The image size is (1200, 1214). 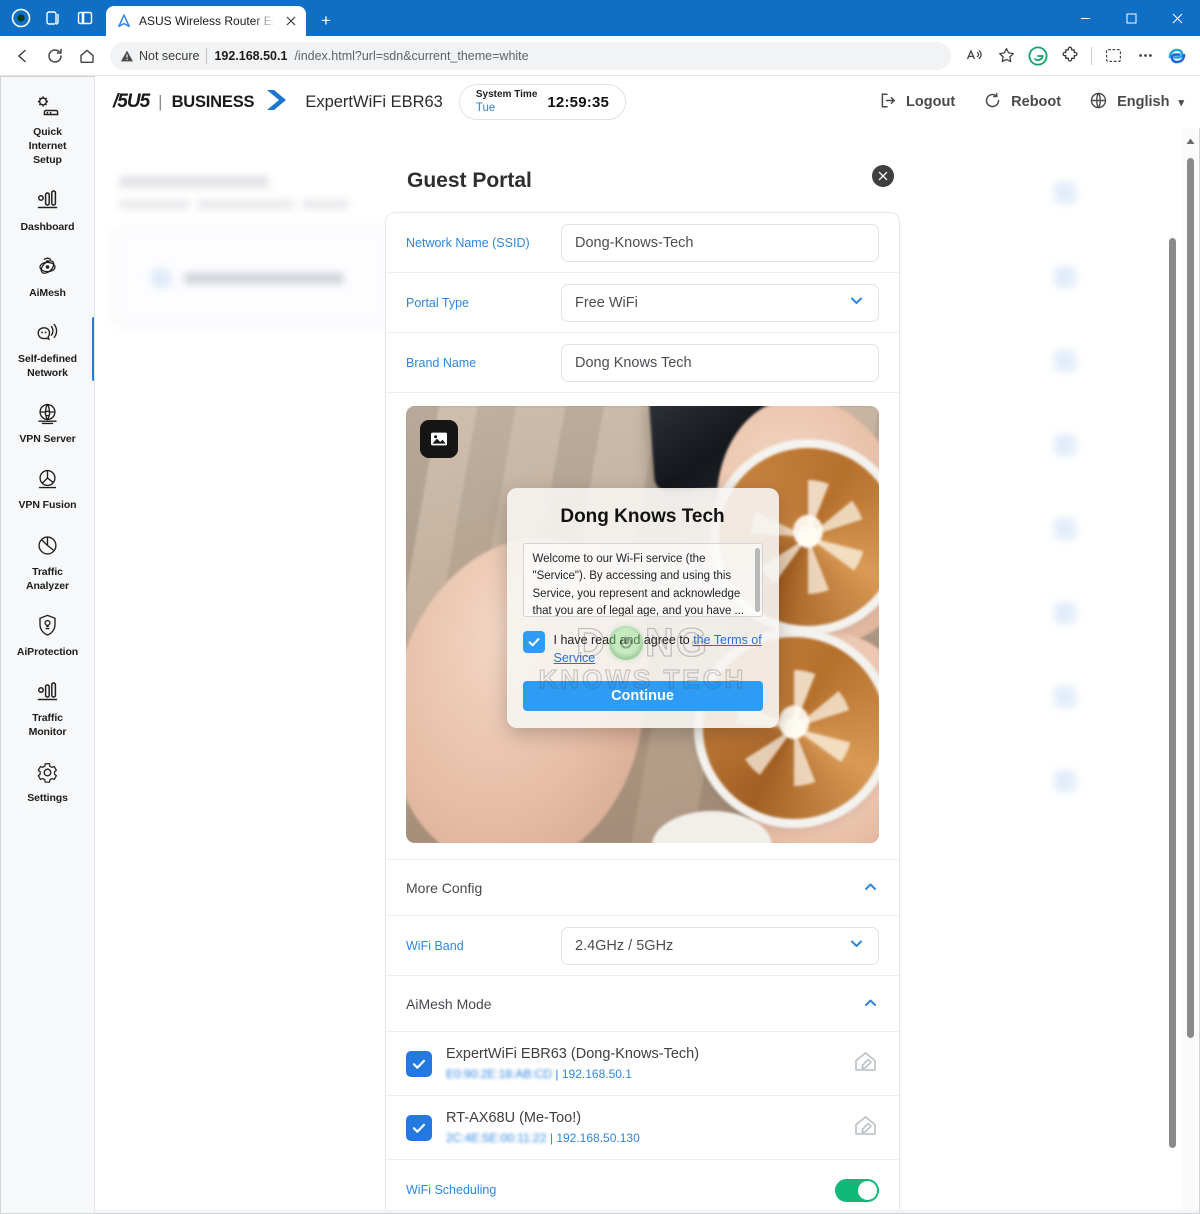 What do you see at coordinates (23, 56) in the screenshot?
I see `back-icon` at bounding box center [23, 56].